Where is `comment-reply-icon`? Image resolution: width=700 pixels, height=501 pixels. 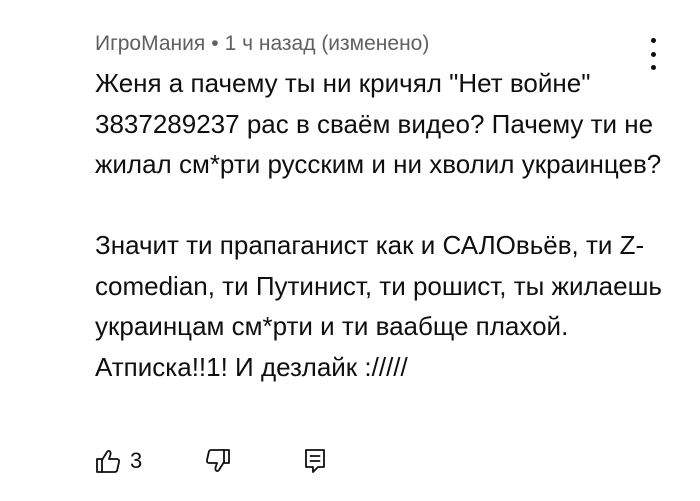
comment-reply-icon is located at coordinates (316, 461).